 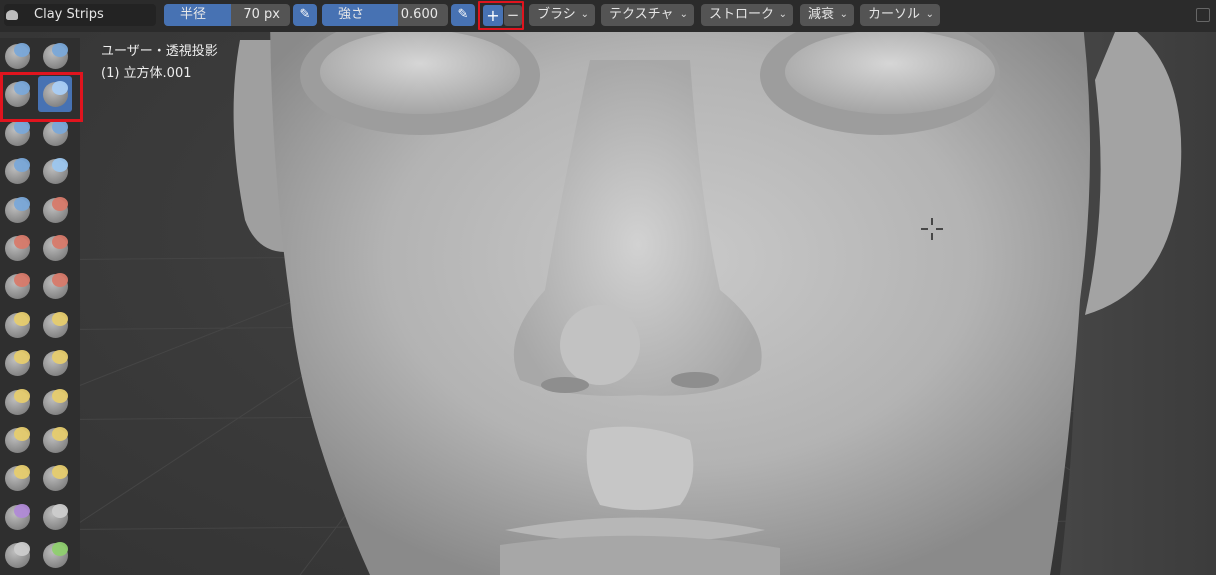 I want to click on direction-toggle-group: + −, so click(x=501, y=15).